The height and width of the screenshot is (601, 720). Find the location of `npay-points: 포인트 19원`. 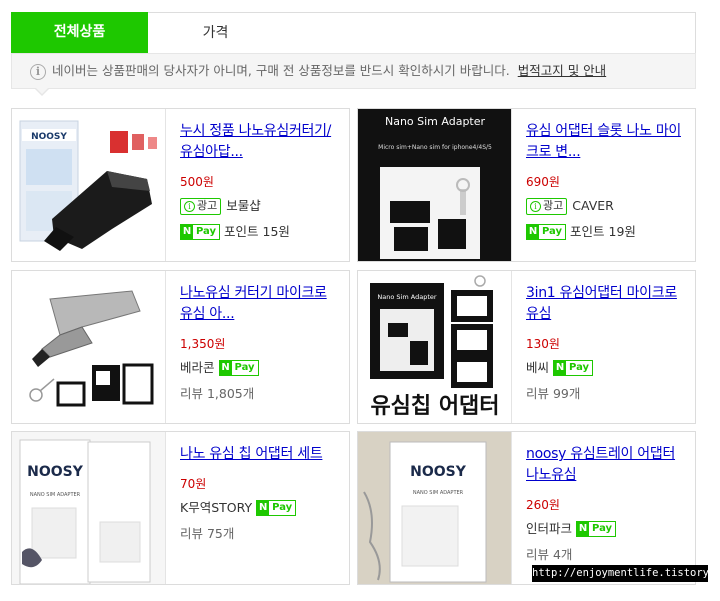

npay-points: 포인트 19원 is located at coordinates (603, 231).